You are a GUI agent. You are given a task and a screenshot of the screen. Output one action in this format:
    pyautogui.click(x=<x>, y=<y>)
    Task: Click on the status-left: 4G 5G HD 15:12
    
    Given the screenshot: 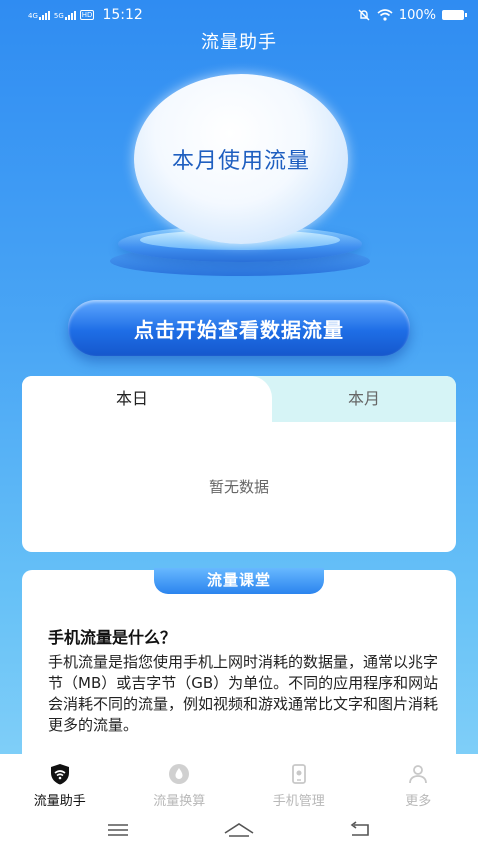 What is the action you would take?
    pyautogui.click(x=85, y=15)
    